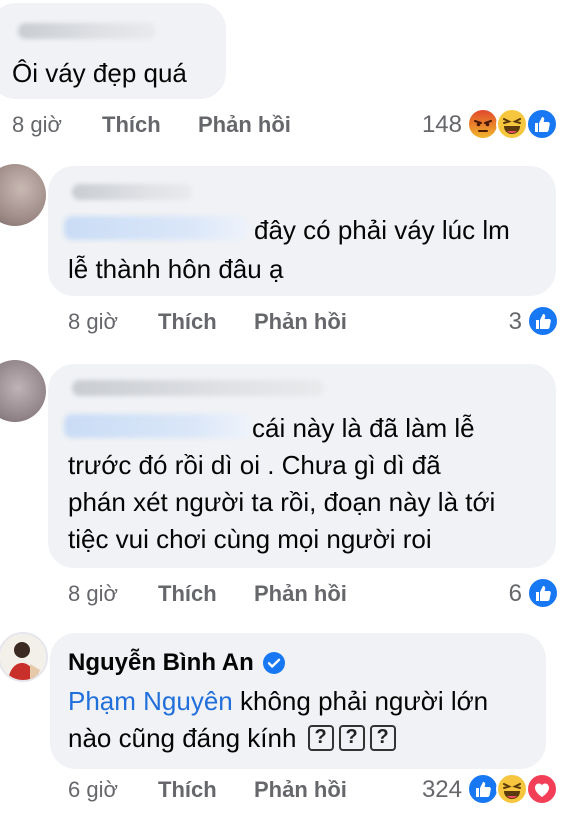 The width and height of the screenshot is (580, 816). Describe the element at coordinates (254, 465) in the screenshot. I see `comment-text-line: trước đó rồi dì oi . Chưa gì dì đã` at that location.